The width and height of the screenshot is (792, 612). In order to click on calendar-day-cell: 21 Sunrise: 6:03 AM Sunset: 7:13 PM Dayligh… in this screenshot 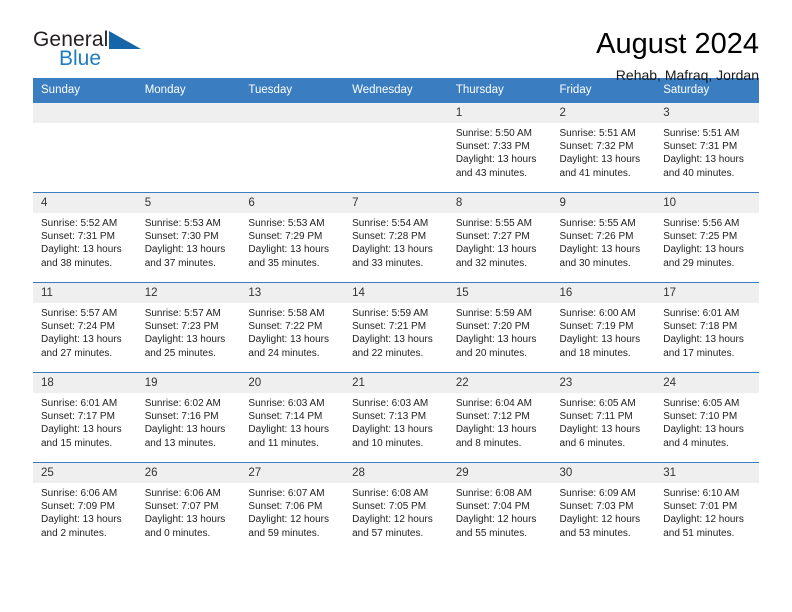, I will do `click(396, 417)`.